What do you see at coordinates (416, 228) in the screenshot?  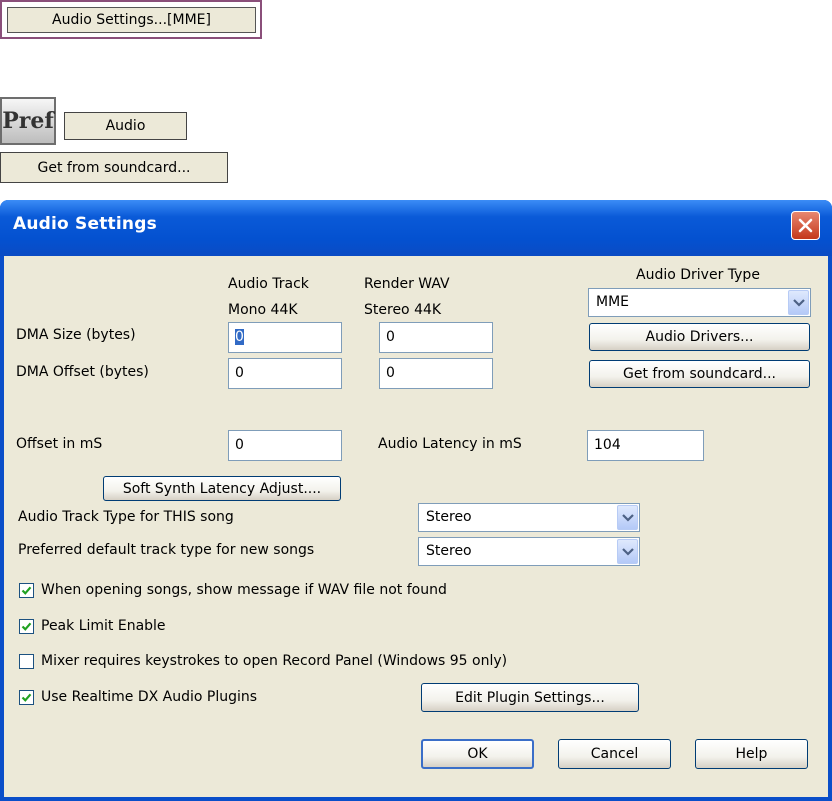 I see `dialog-titlebar: Audio Settings` at bounding box center [416, 228].